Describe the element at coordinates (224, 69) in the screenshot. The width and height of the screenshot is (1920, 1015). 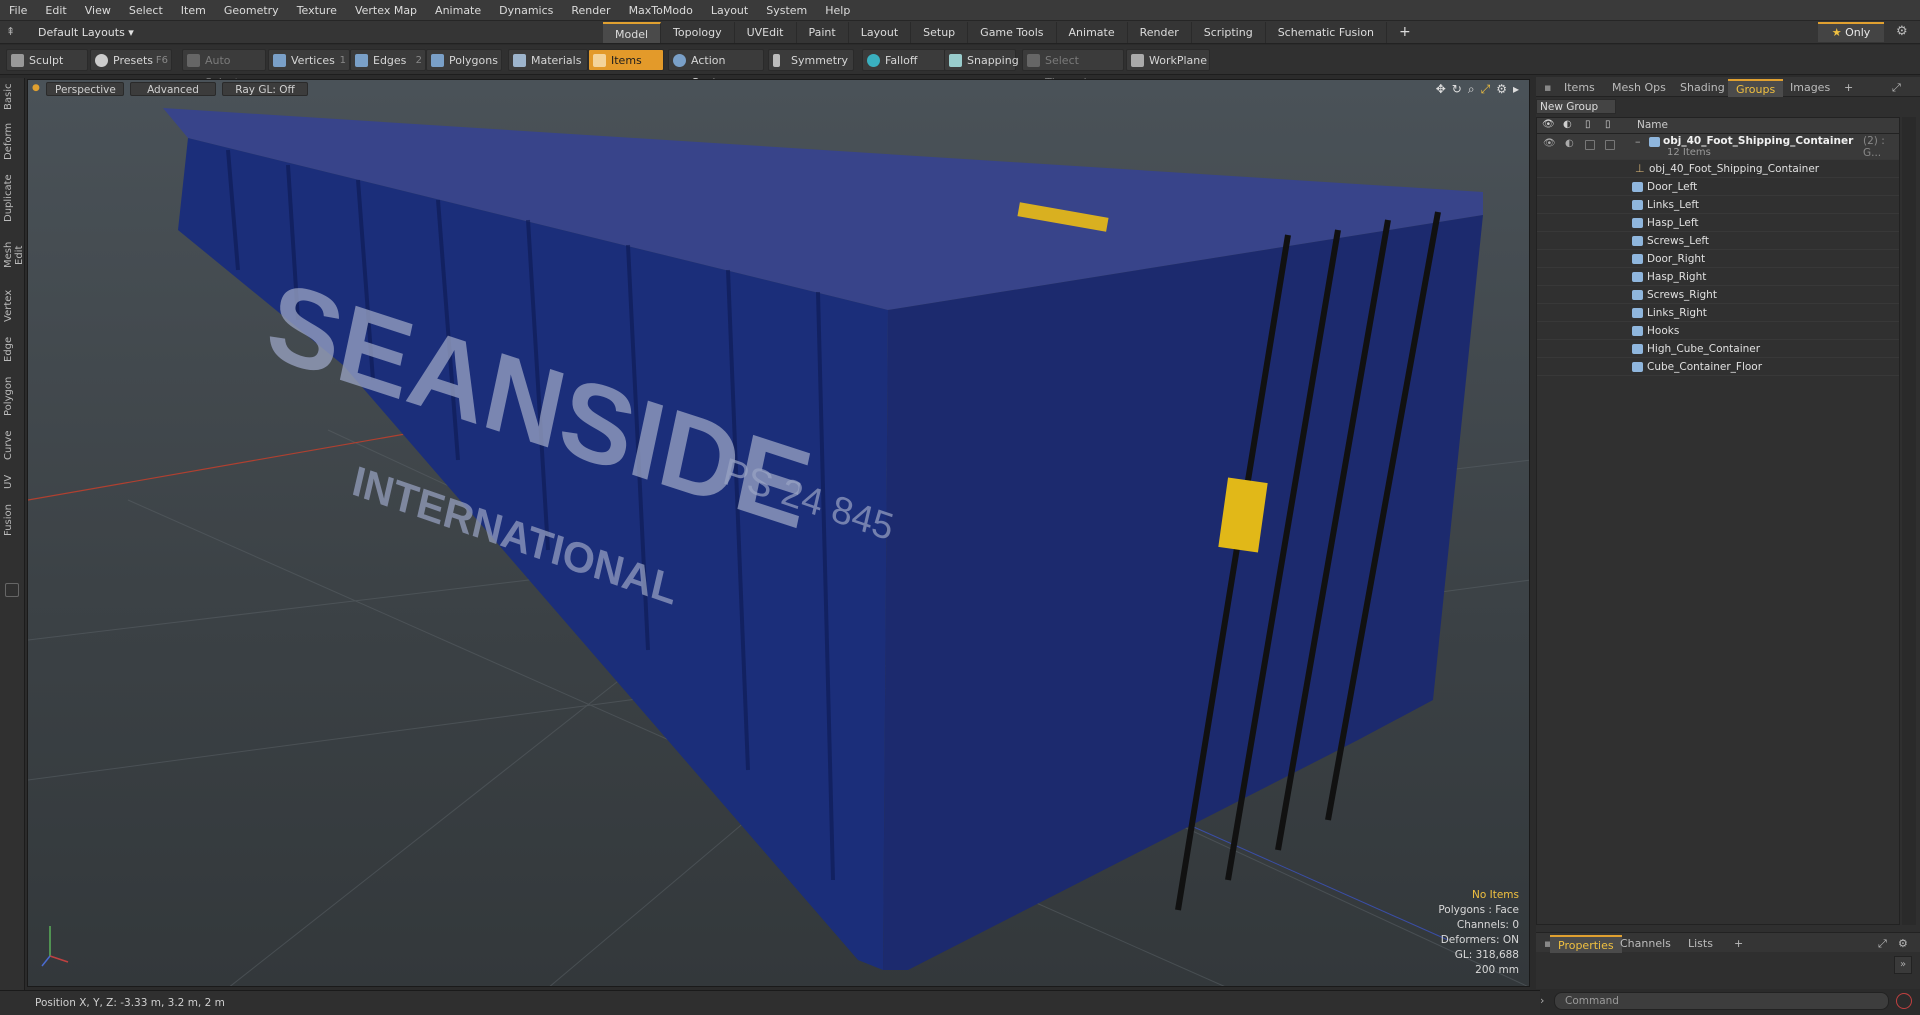
I see `auto-select-button: Auto Select` at that location.